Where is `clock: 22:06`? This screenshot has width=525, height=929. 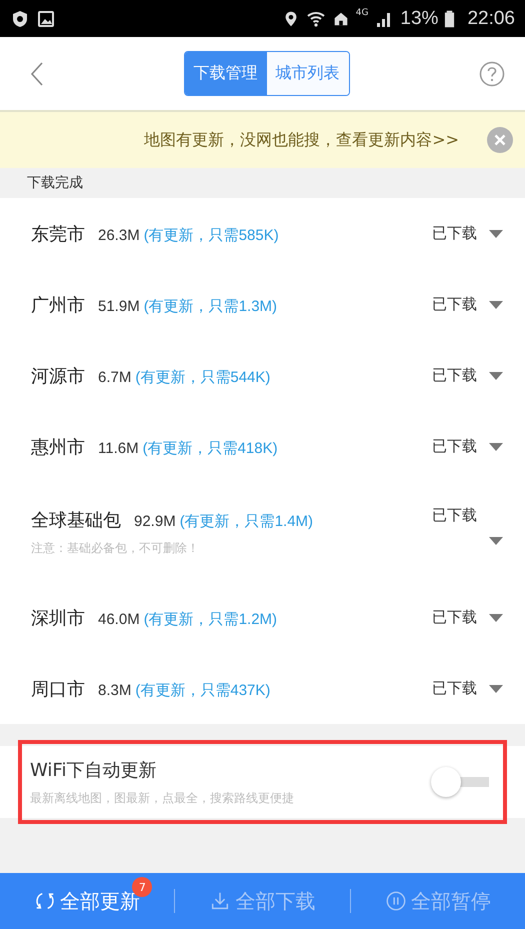
clock: 22:06 is located at coordinates (491, 19).